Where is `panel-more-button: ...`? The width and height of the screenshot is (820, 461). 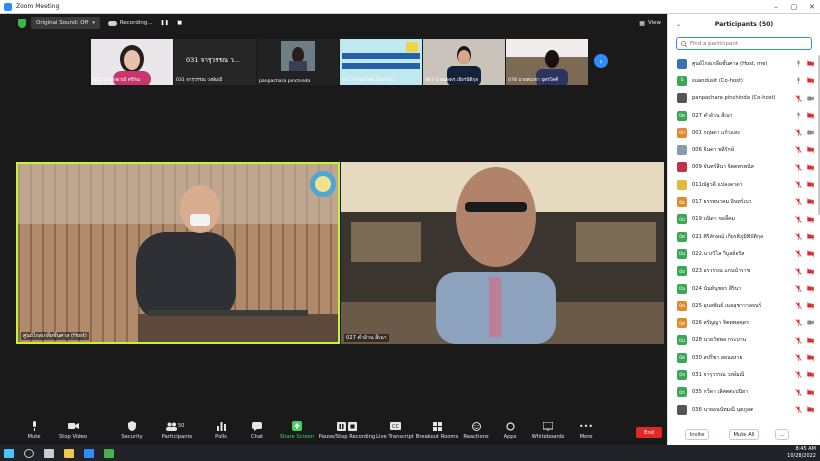 panel-more-button: ... is located at coordinates (782, 434).